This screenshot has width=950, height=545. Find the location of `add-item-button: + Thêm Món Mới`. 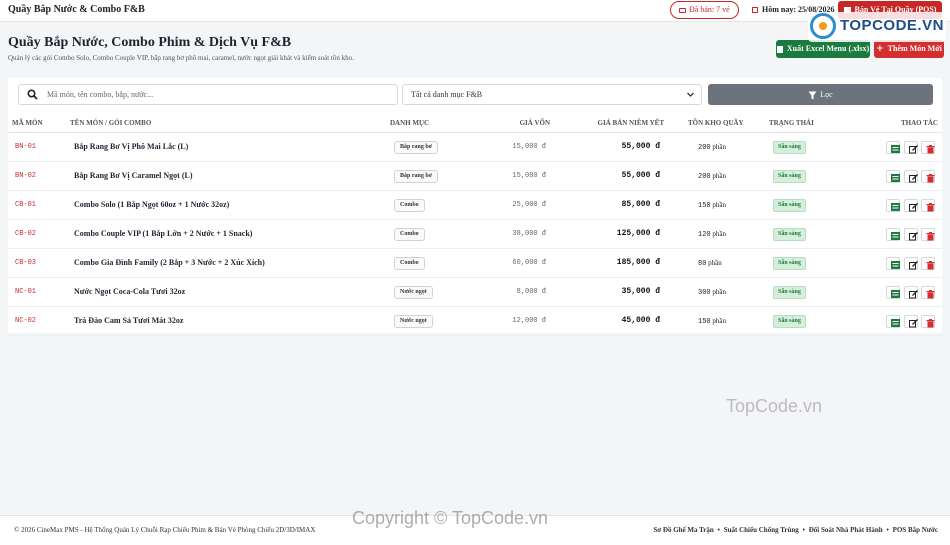

add-item-button: + Thêm Món Mới is located at coordinates (909, 49).